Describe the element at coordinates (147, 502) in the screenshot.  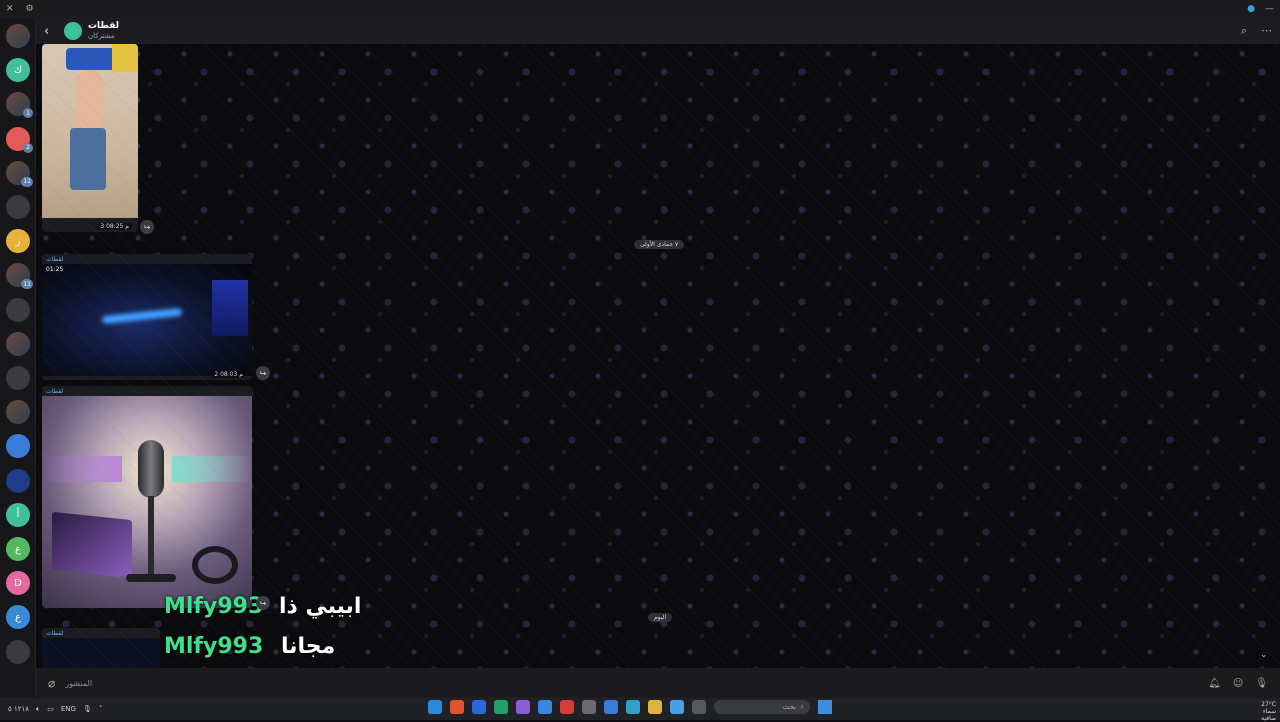
I see `photo-microphone` at that location.